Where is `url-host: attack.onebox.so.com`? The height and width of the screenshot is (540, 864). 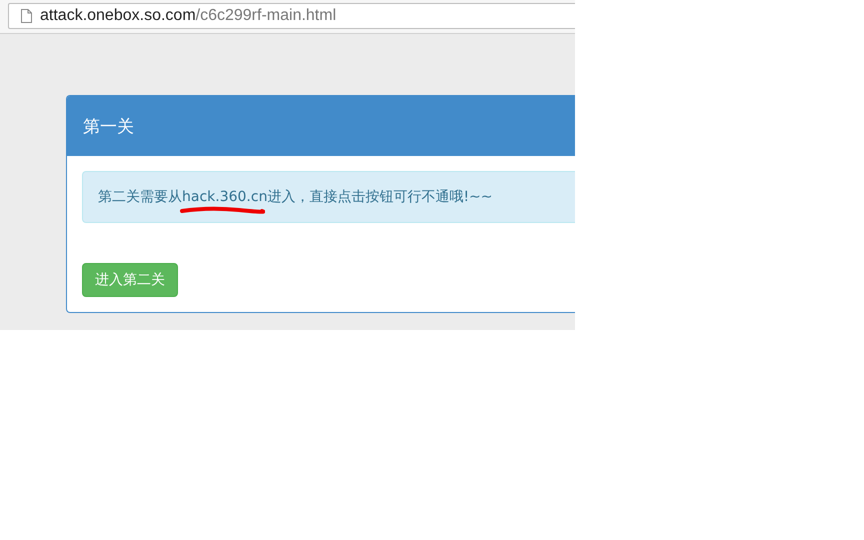 url-host: attack.onebox.so.com is located at coordinates (118, 16).